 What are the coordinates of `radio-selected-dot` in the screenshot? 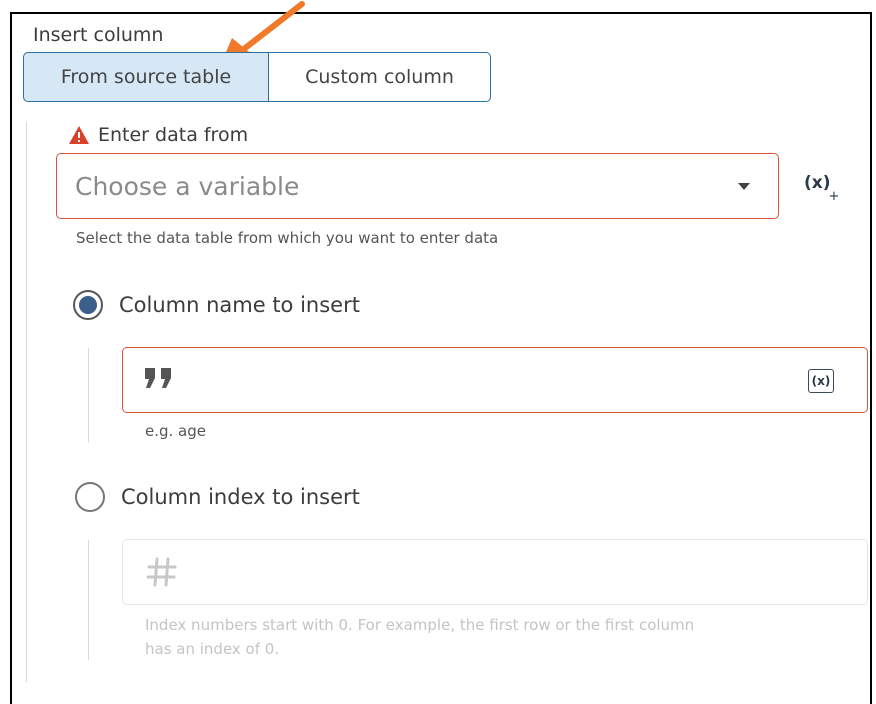 It's located at (88, 305).